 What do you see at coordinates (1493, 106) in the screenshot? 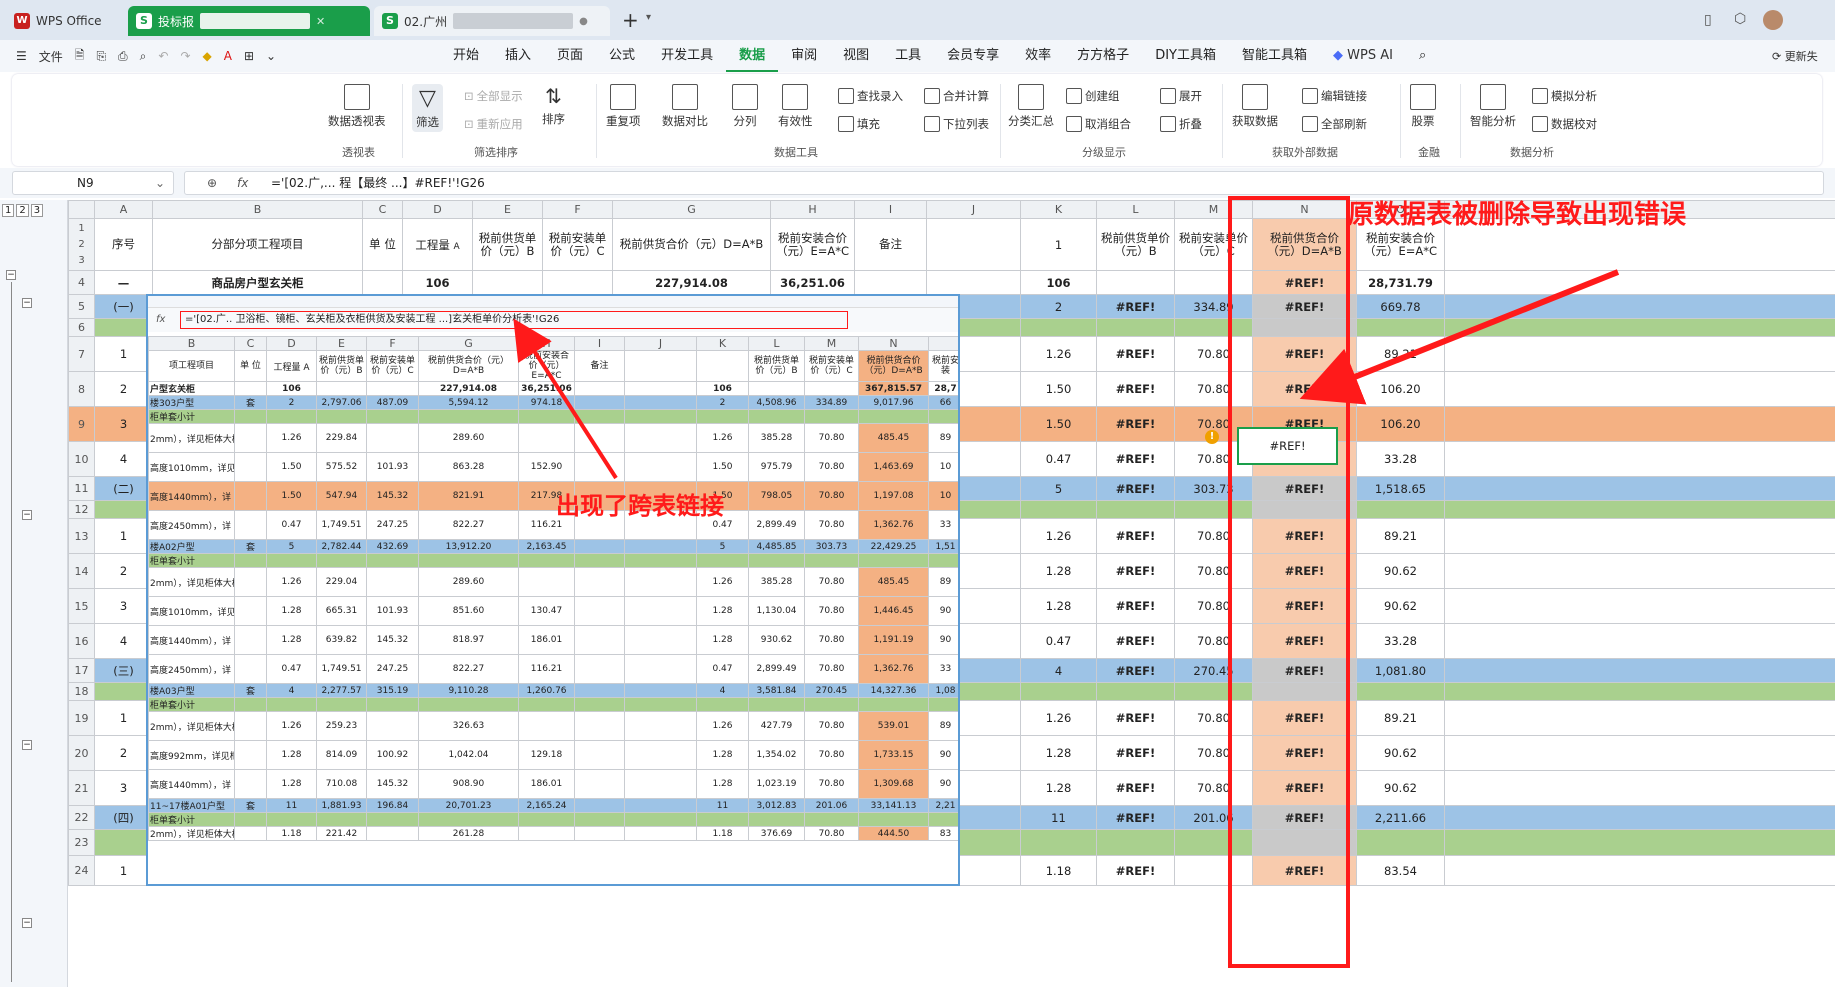
I see `smart-analysis-button: 智能分析` at bounding box center [1493, 106].